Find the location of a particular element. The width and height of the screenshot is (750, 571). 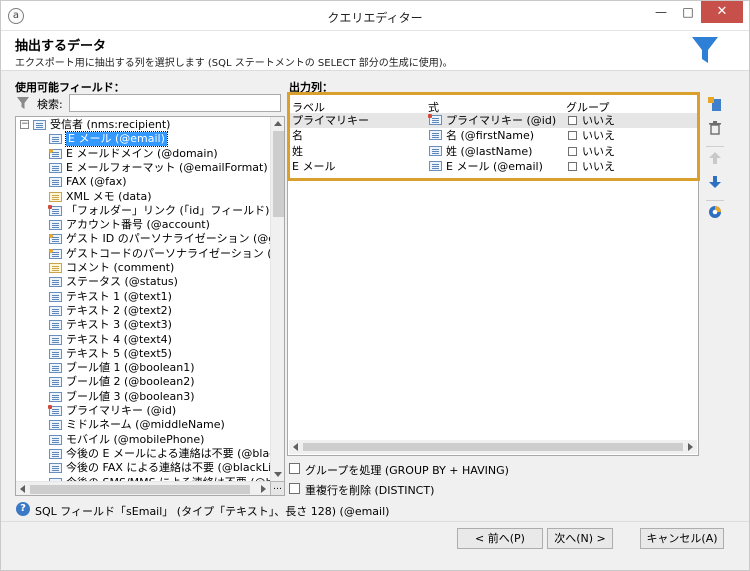

memo-icon is located at coordinates (55, 196).